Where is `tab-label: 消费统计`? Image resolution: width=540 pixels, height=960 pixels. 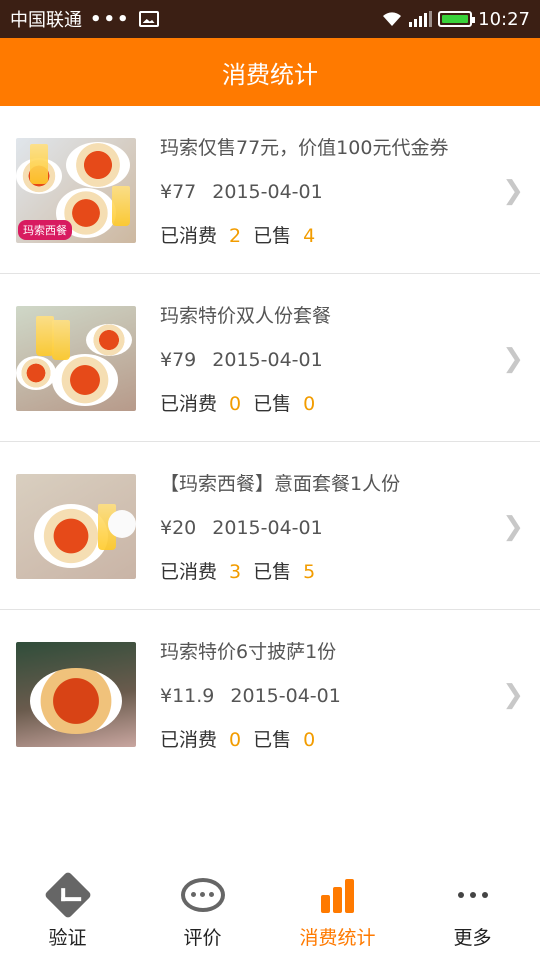
tab-label: 消费统计 is located at coordinates (337, 937).